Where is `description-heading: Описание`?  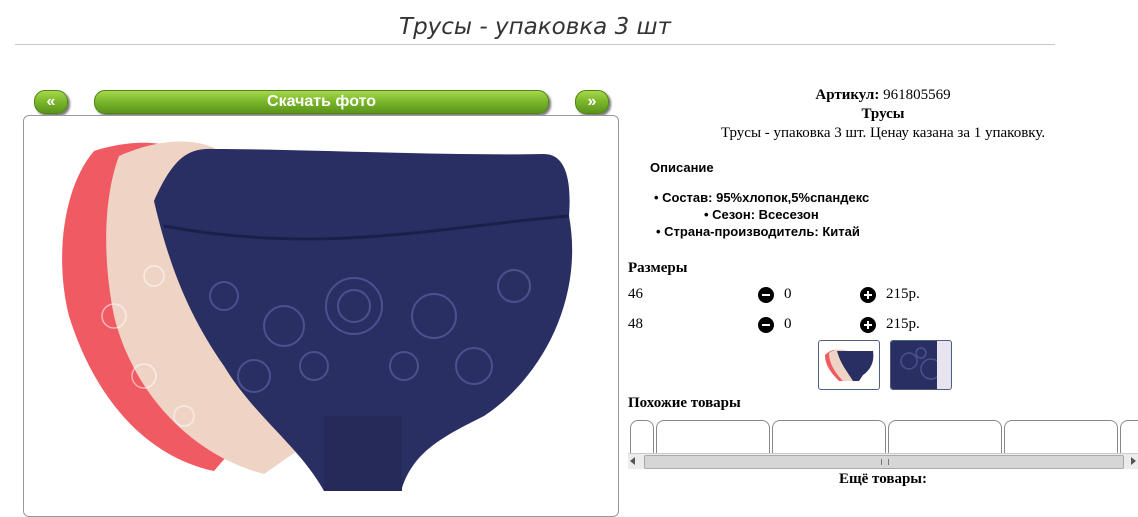 description-heading: Описание is located at coordinates (682, 167).